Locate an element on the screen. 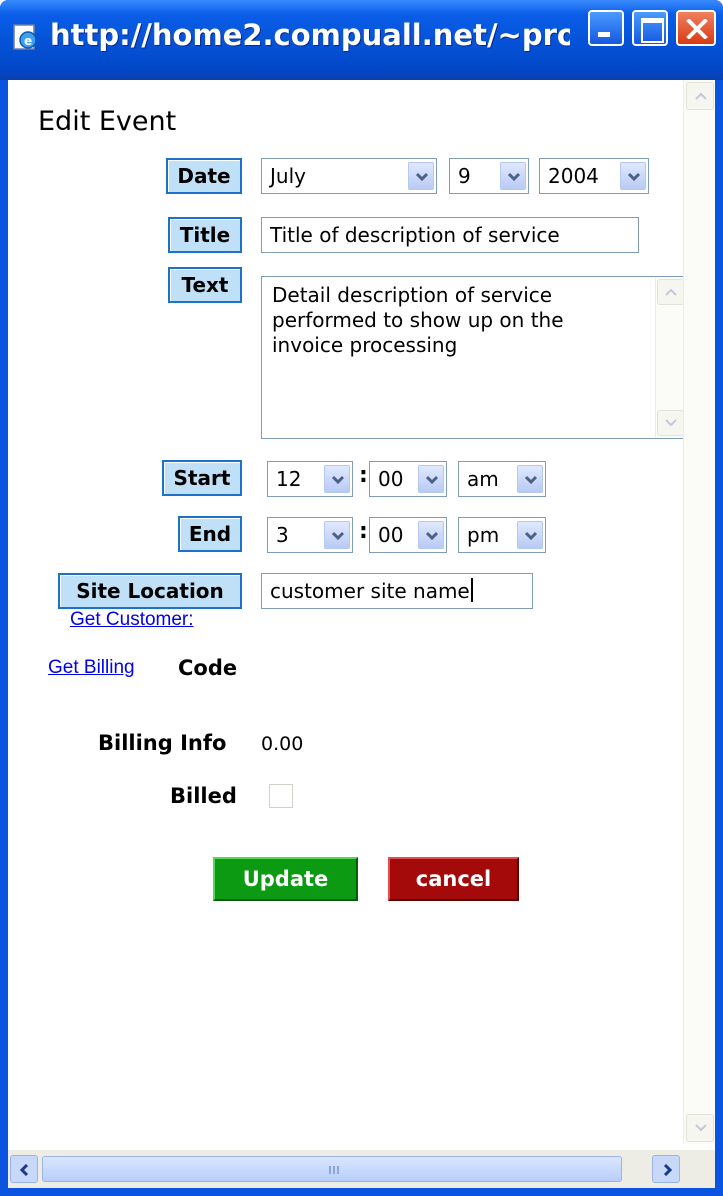 The height and width of the screenshot is (1196, 723). get-billing-link: Get Billing is located at coordinates (91, 668).